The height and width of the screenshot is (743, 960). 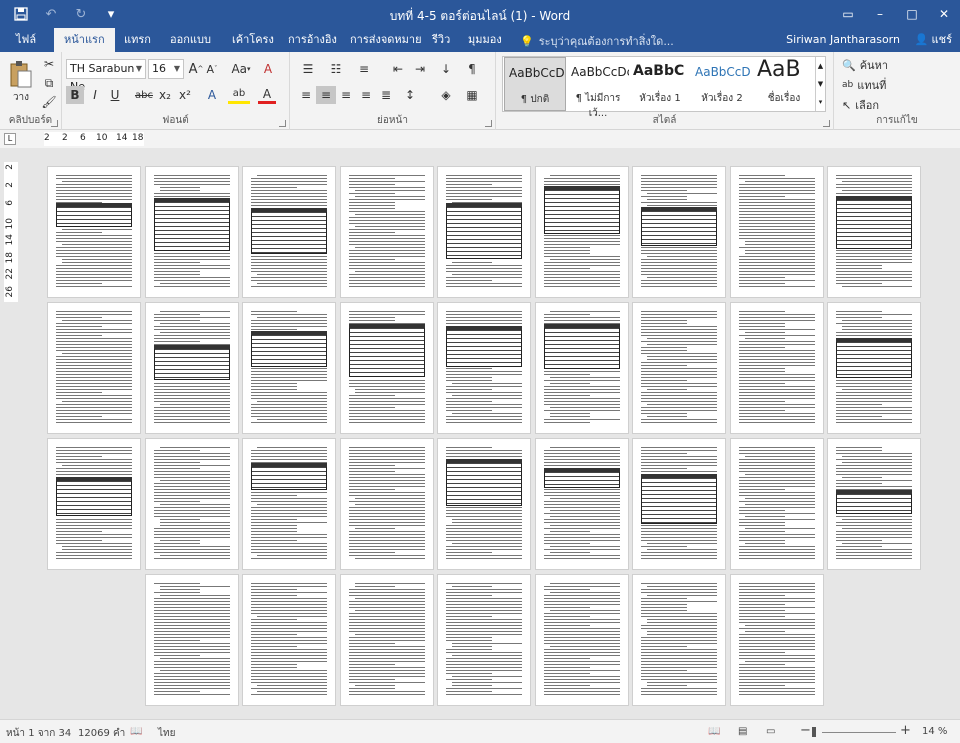 I want to click on web-layout-icon: ▭, so click(x=770, y=731).